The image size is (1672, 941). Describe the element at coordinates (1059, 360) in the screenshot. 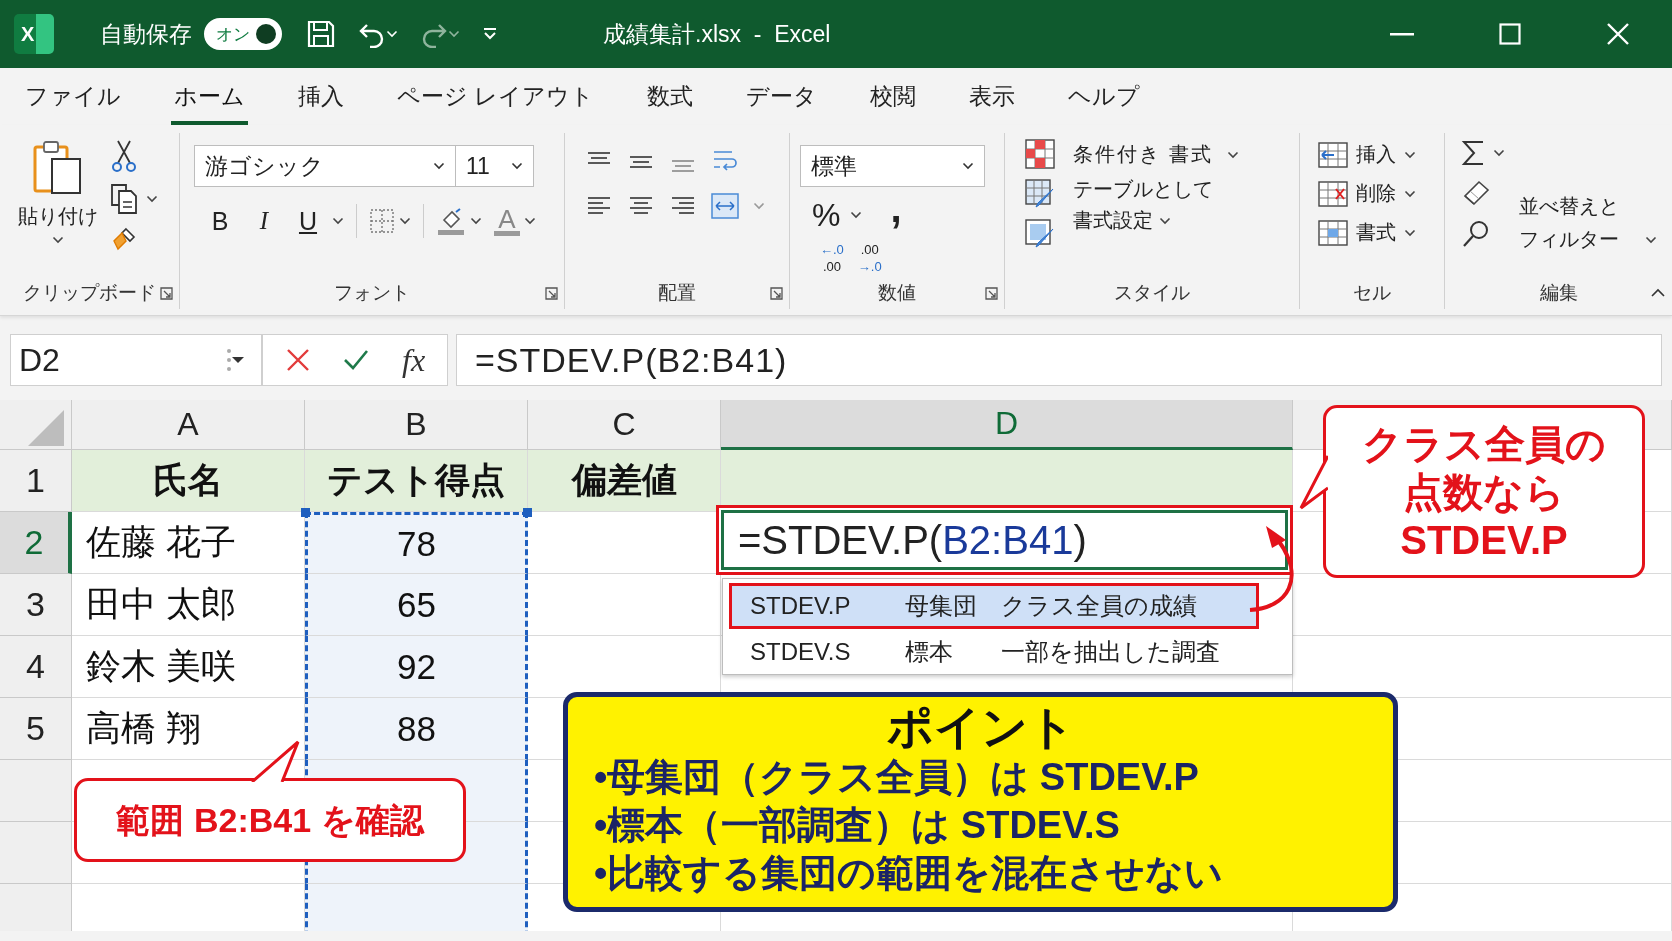

I see `formula-input: =STDEV.P(B2:B41)` at that location.